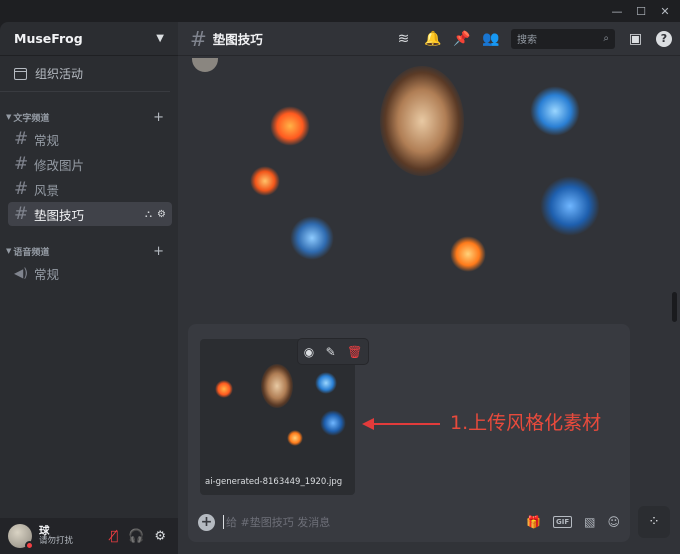  I want to click on headphones-icon: 🎧, so click(136, 536).